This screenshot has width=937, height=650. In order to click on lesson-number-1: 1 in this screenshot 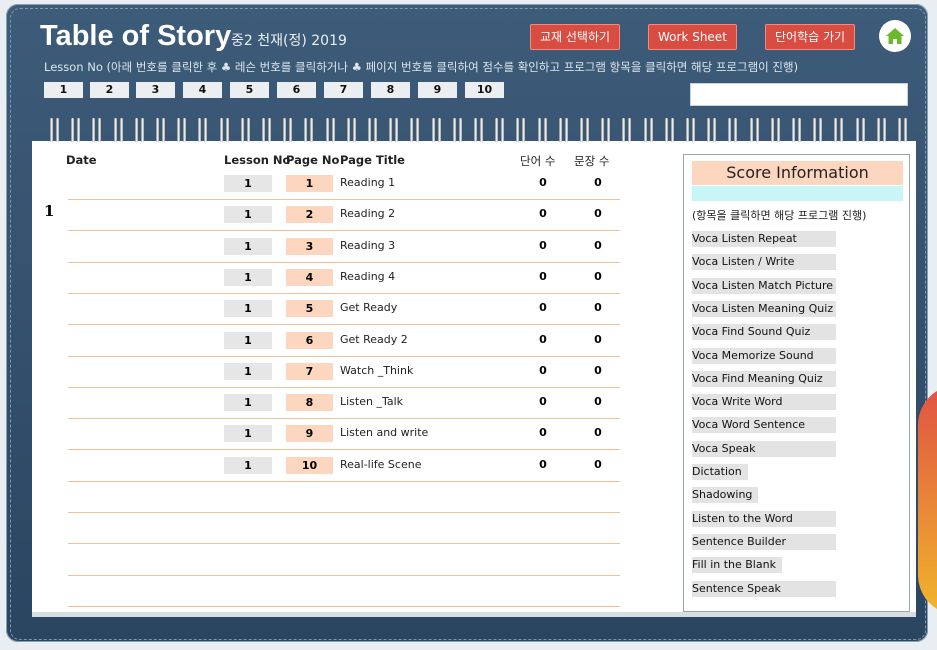, I will do `click(63, 90)`.